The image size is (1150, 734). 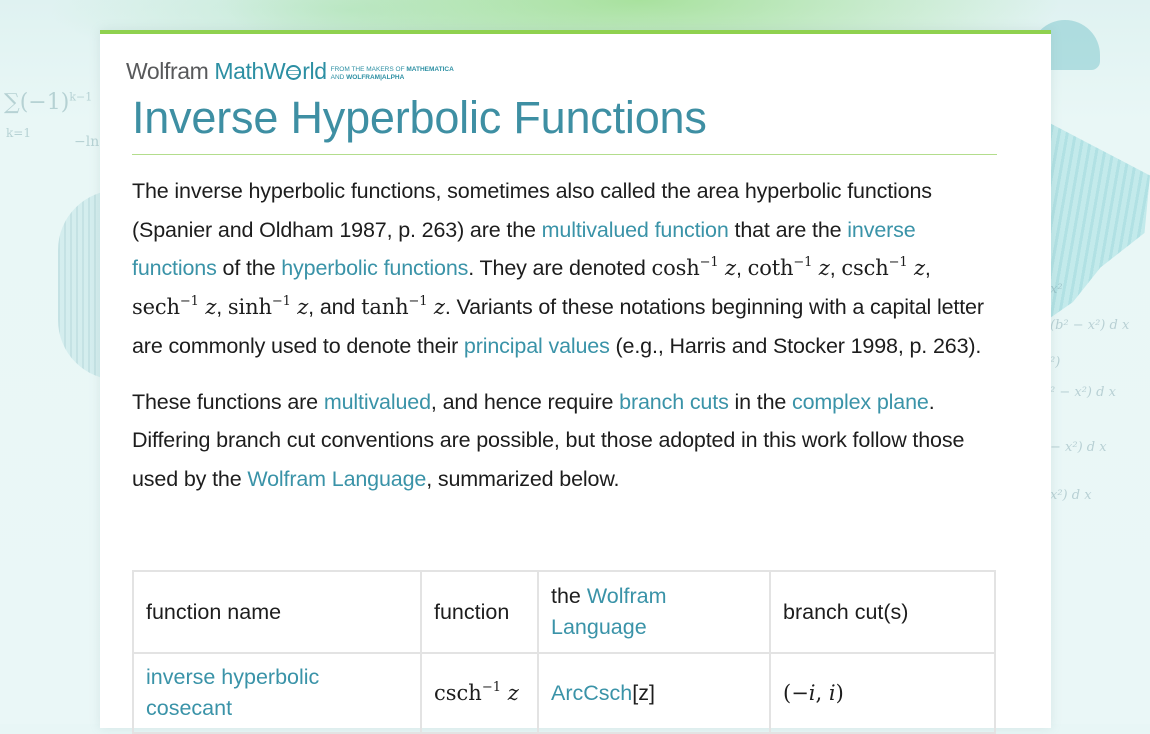 I want to click on header-function-name: function name, so click(x=277, y=612).